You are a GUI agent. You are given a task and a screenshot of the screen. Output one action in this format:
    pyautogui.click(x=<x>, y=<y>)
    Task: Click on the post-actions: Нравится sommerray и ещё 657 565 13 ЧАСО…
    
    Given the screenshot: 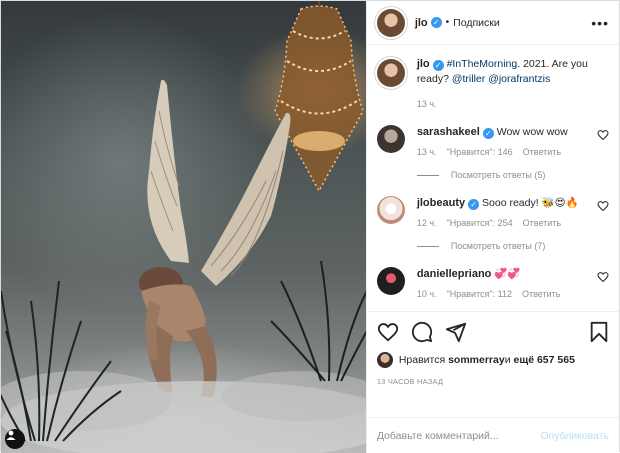 What is the action you would take?
    pyautogui.click(x=492, y=364)
    